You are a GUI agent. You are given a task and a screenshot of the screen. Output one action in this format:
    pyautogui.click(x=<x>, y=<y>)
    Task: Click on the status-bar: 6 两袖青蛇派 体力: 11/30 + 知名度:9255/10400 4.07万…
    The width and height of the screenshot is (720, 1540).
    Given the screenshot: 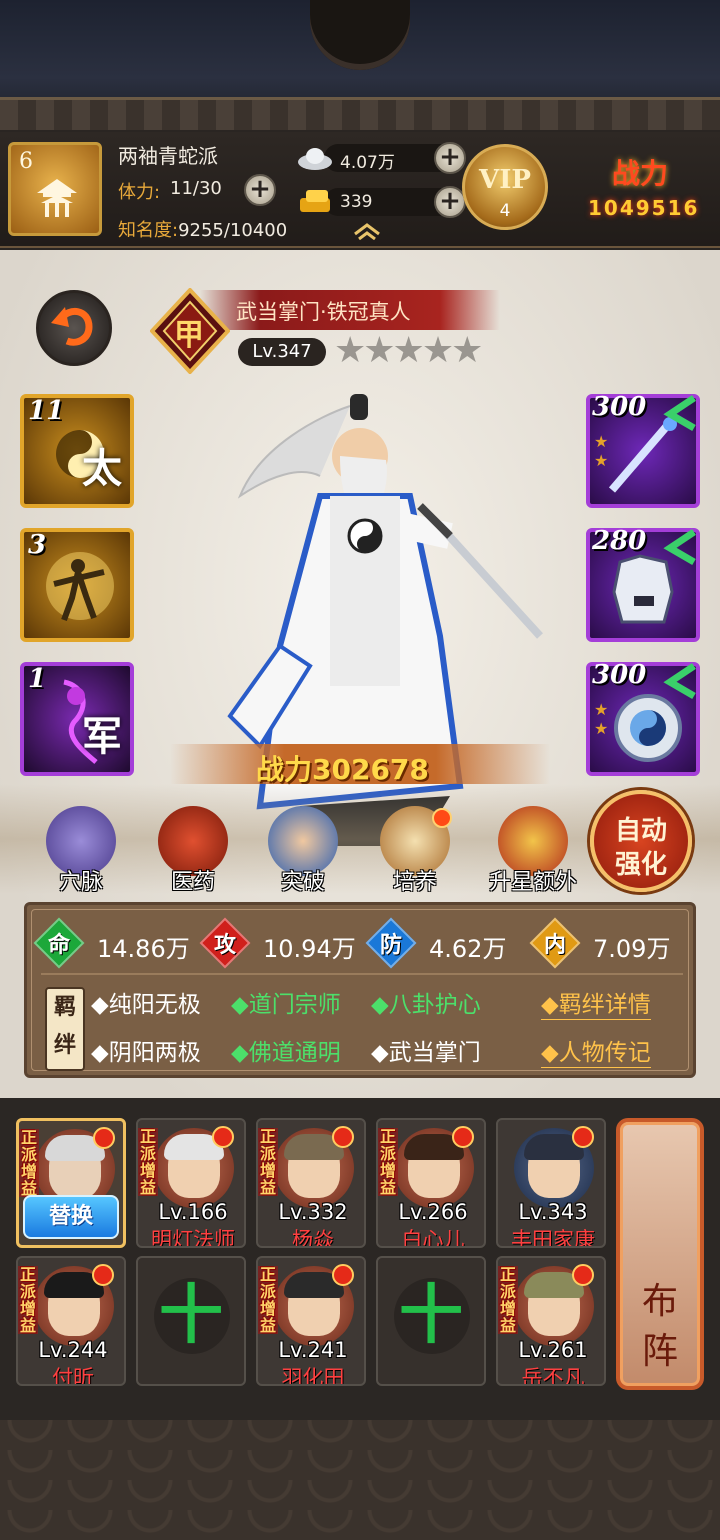 What is the action you would take?
    pyautogui.click(x=360, y=190)
    